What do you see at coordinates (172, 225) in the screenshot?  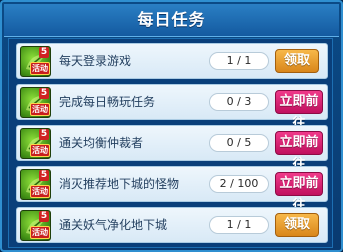 I see `task-row: 5 活动 通关妖气净化地下城 1 / 1 领取` at bounding box center [172, 225].